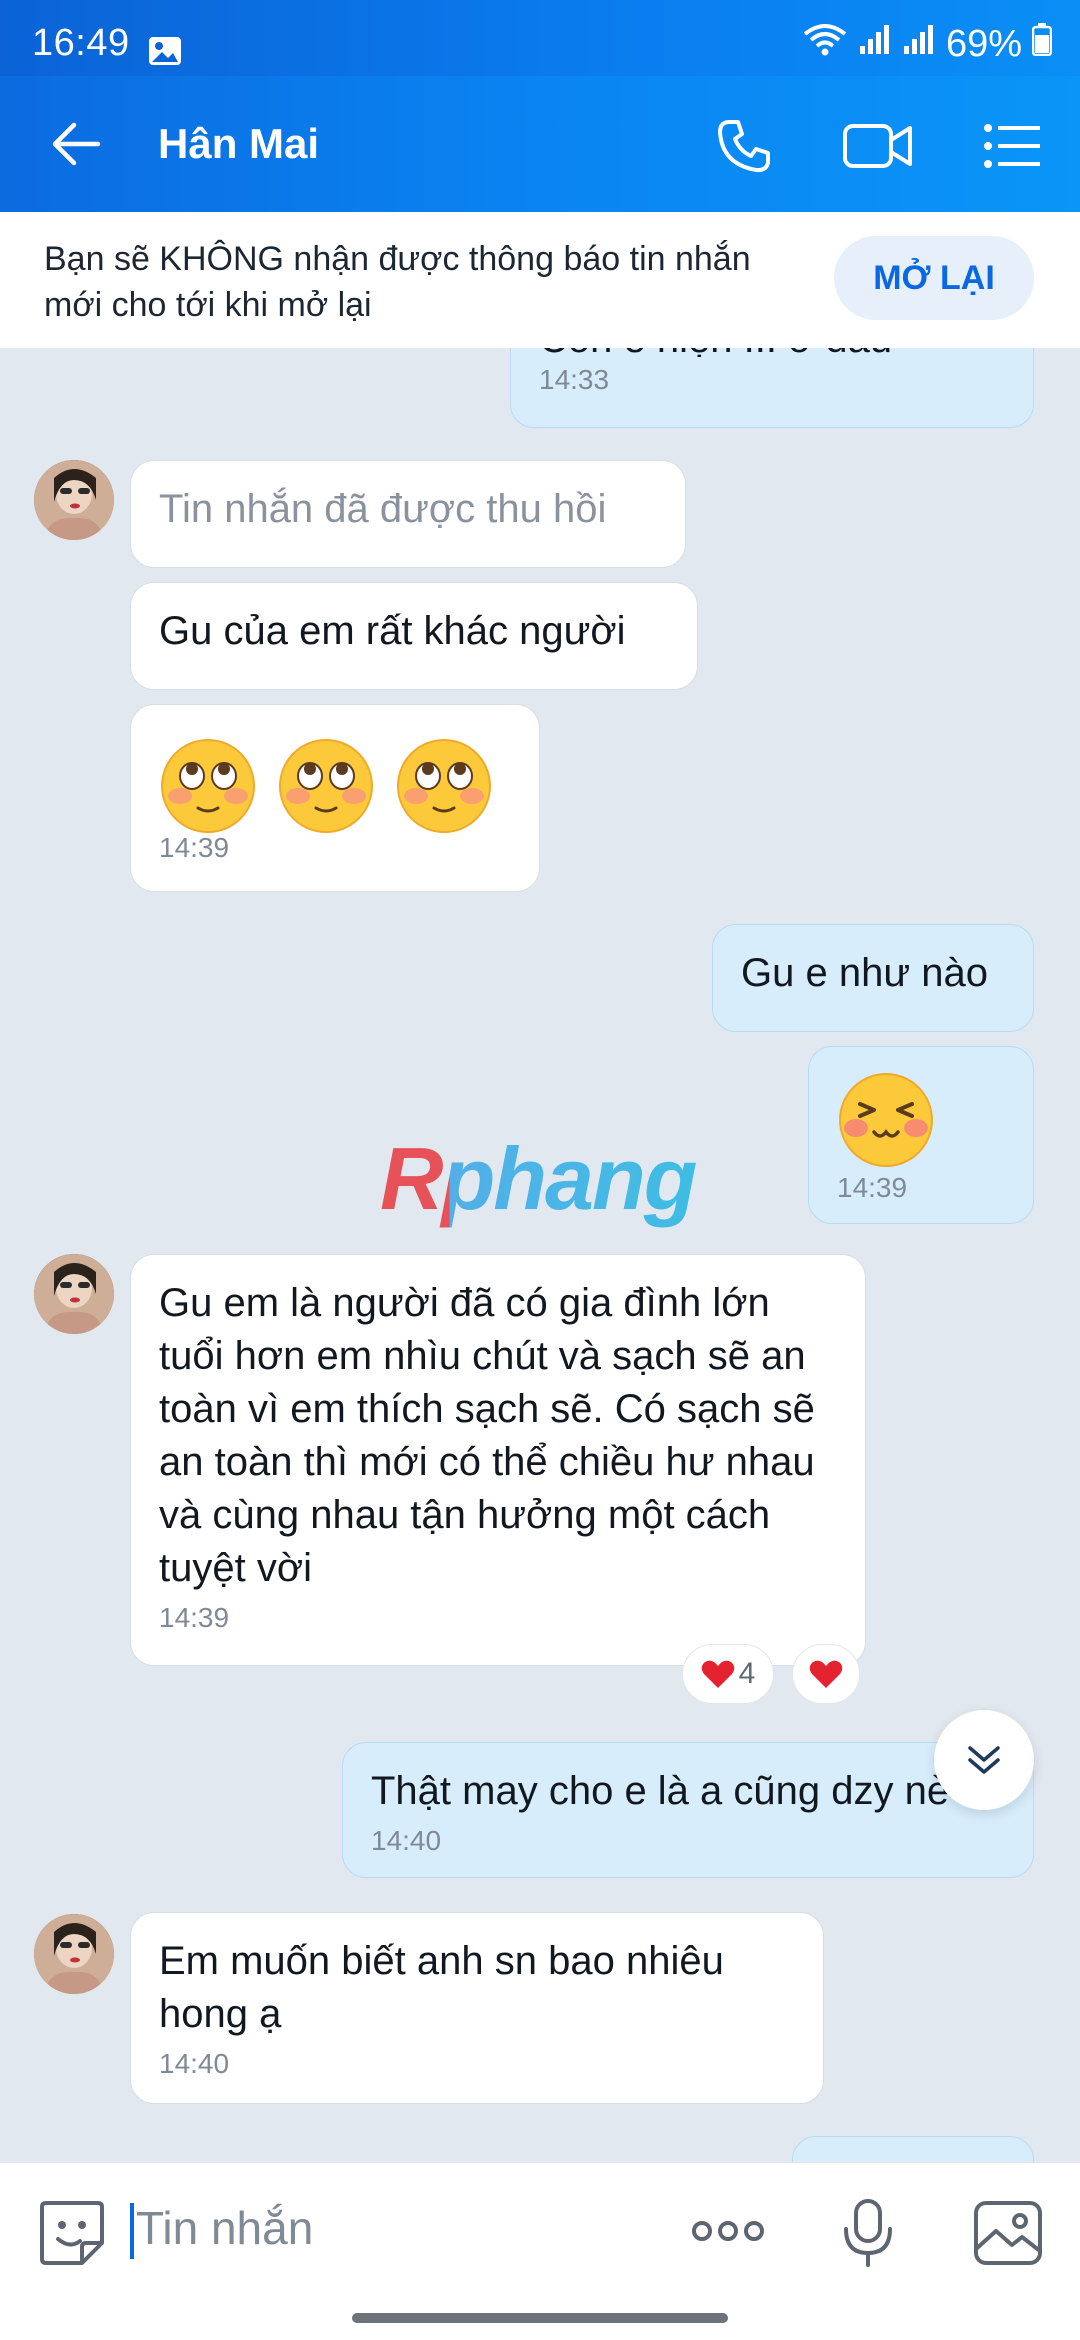 Image resolution: width=1080 pixels, height=2340 pixels. What do you see at coordinates (825, 44) in the screenshot?
I see `wifi-icon` at bounding box center [825, 44].